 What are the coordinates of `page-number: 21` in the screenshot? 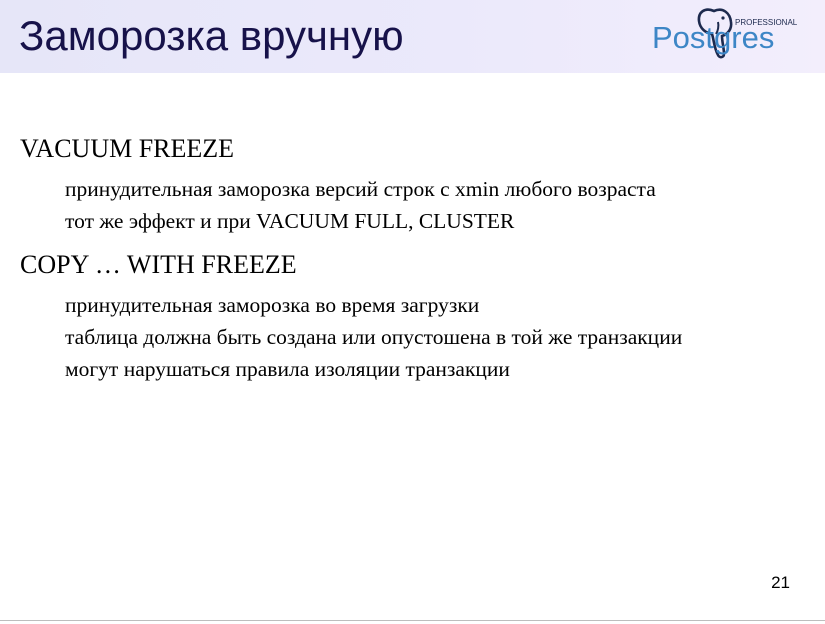 It's located at (780, 582).